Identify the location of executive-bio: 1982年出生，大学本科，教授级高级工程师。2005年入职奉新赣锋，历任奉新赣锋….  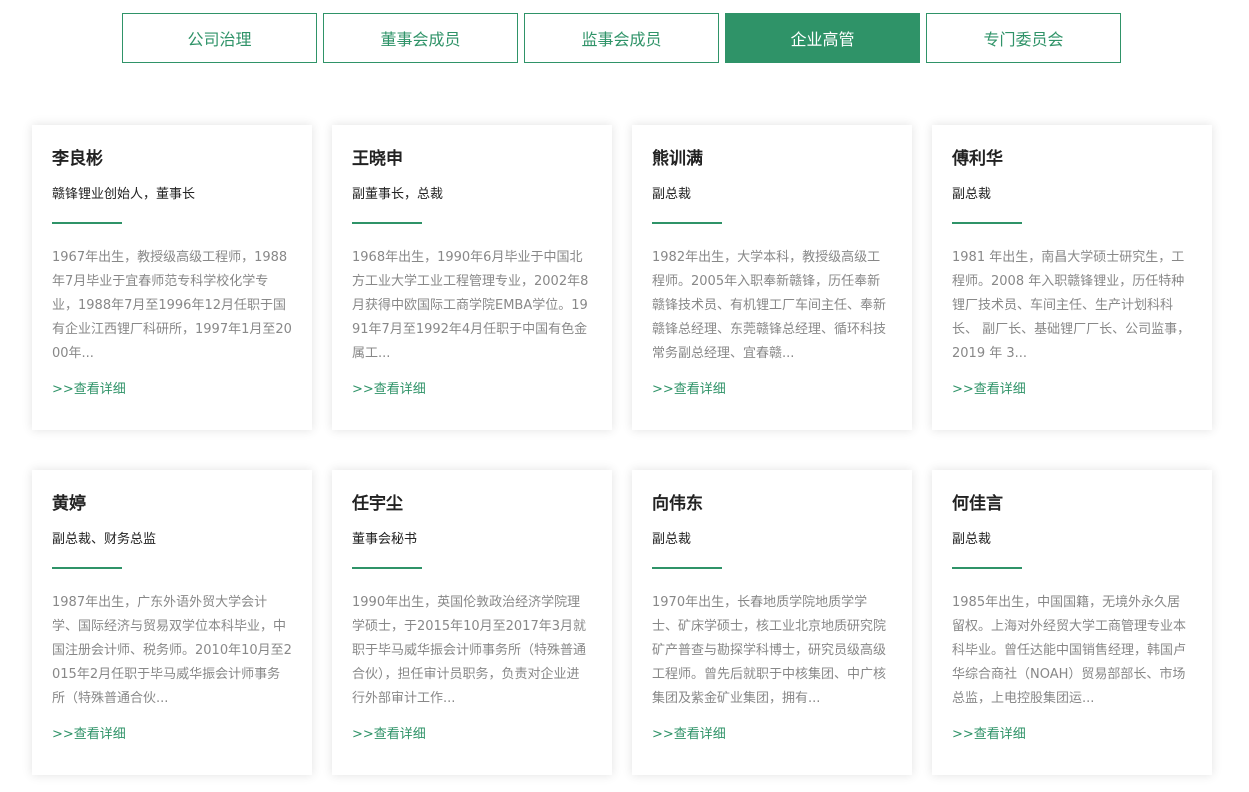
(769, 305).